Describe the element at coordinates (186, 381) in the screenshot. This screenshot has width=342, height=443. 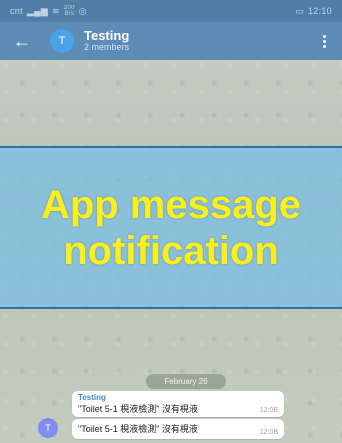
I see `date-separator: February 26` at that location.